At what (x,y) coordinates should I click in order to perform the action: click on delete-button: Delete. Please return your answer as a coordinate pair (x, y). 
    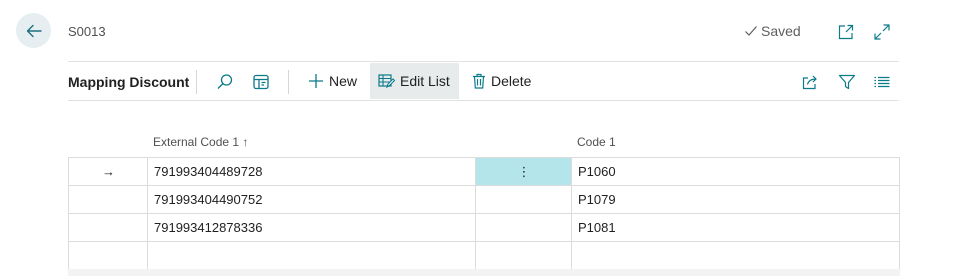
    Looking at the image, I should click on (501, 81).